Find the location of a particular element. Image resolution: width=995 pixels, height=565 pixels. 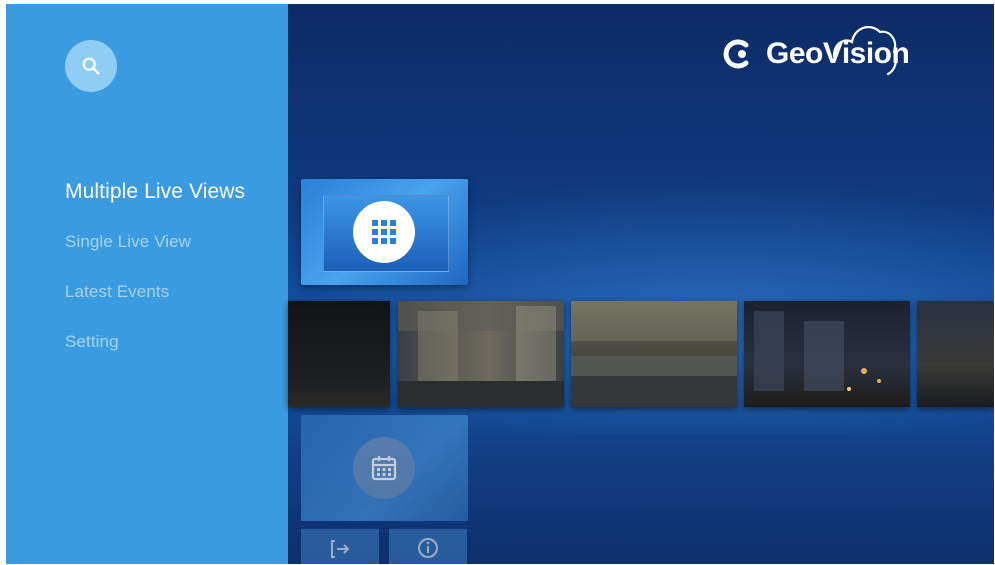

logout-tile is located at coordinates (340, 546).